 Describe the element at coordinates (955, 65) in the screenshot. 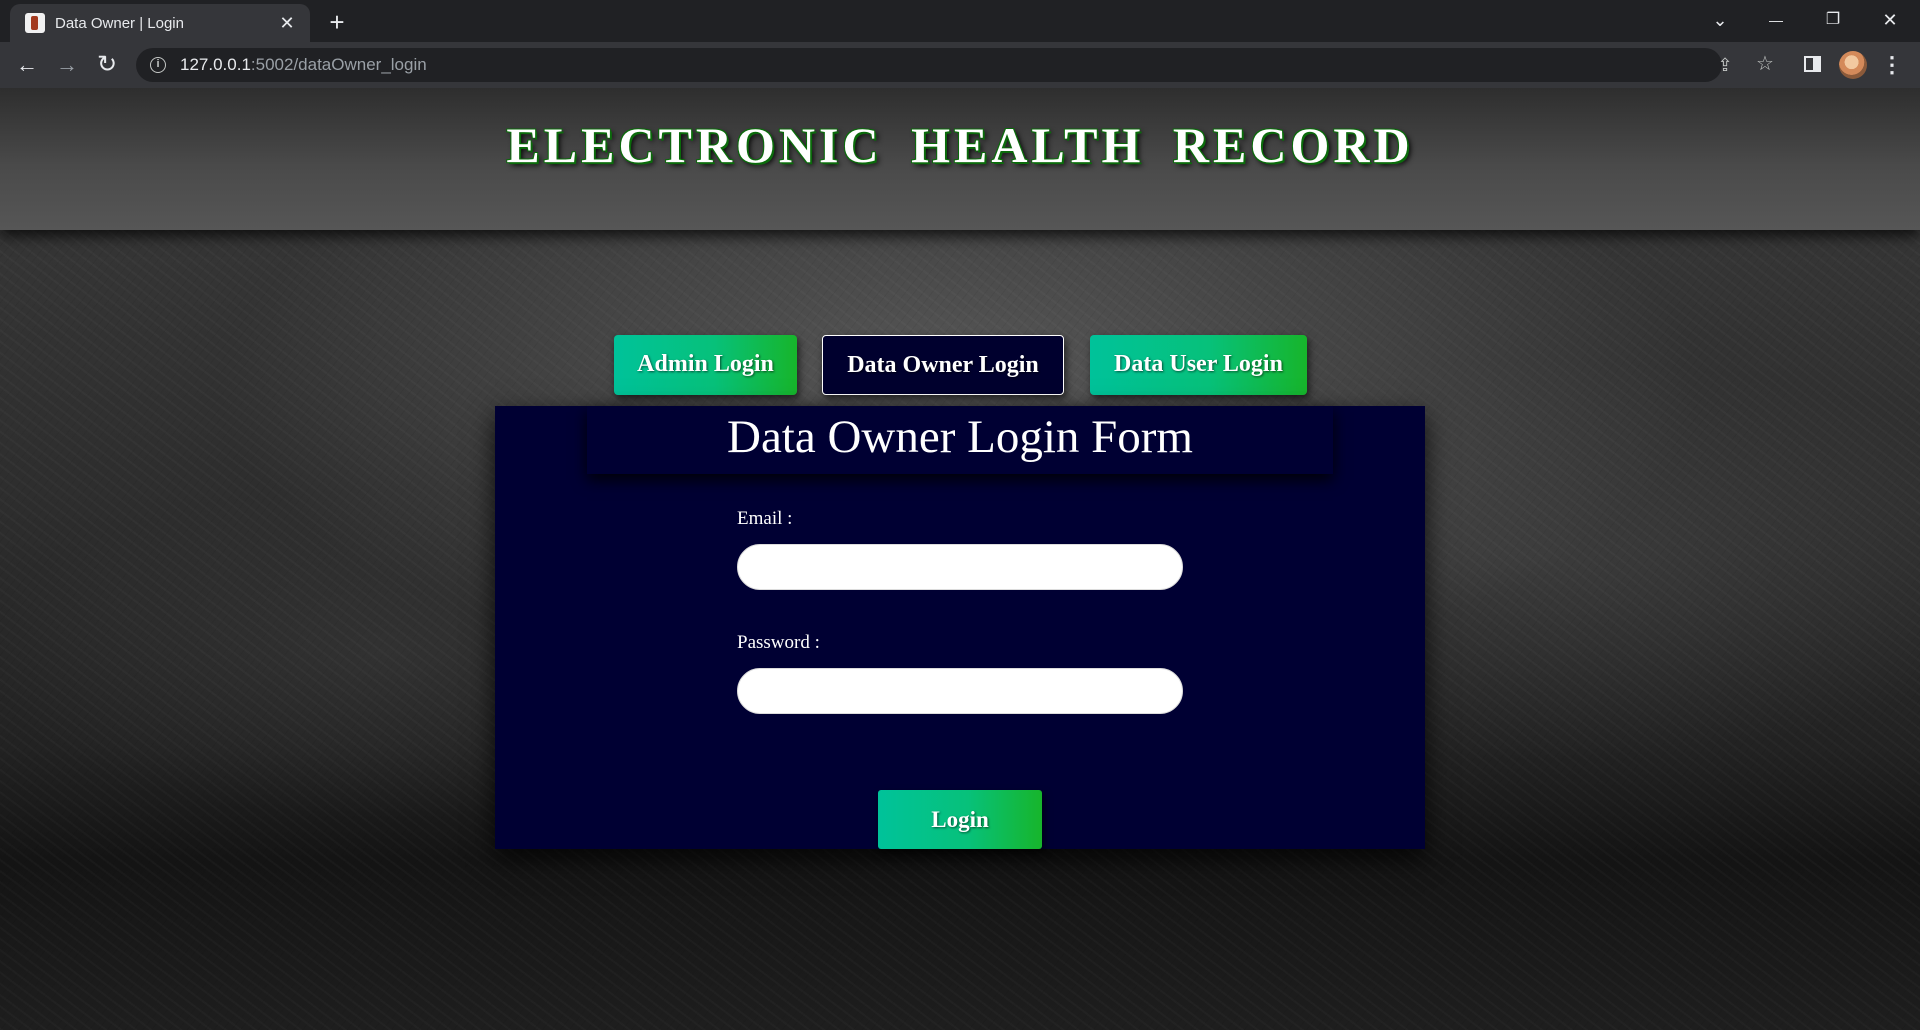

I see `address-bar: i 127.0.0.1:5002/dataOwner_login ⇪ ☆` at that location.